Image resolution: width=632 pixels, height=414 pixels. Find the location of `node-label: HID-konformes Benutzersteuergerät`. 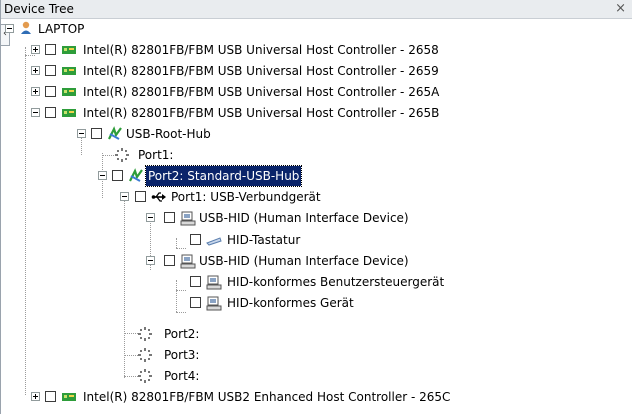

node-label: HID-konformes Benutzersteuergerät is located at coordinates (336, 282).